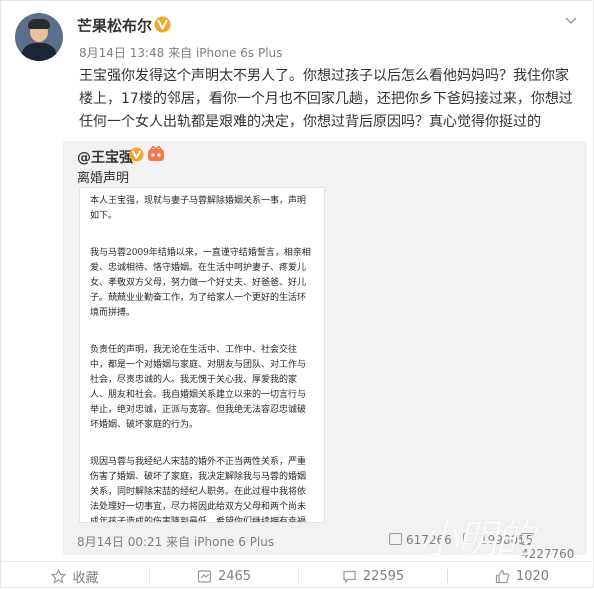 The height and width of the screenshot is (590, 594). I want to click on star-icon, so click(59, 576).